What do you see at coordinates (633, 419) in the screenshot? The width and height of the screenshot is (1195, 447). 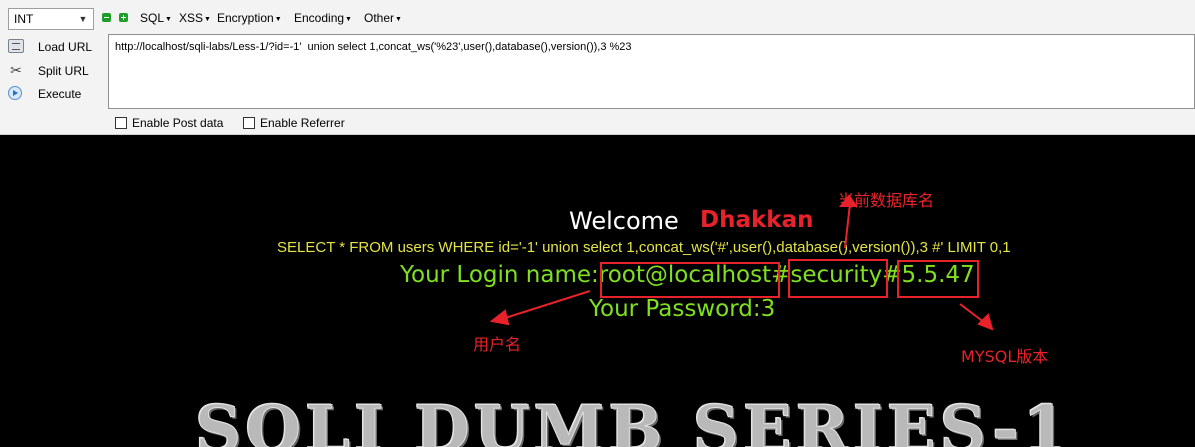 I see `sqli-dumb-series-banner: SQLI DUMB SERIES-1` at bounding box center [633, 419].